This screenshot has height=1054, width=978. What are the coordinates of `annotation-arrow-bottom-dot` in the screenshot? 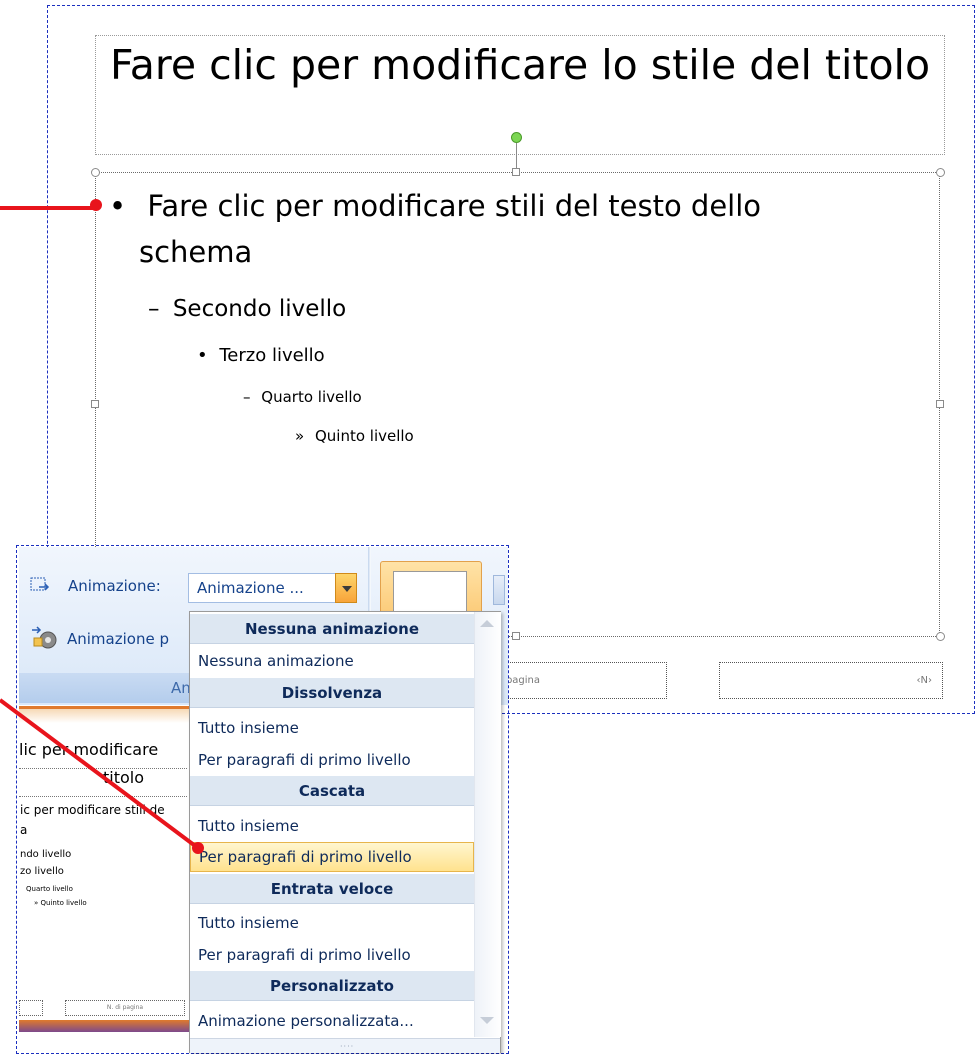 It's located at (198, 848).